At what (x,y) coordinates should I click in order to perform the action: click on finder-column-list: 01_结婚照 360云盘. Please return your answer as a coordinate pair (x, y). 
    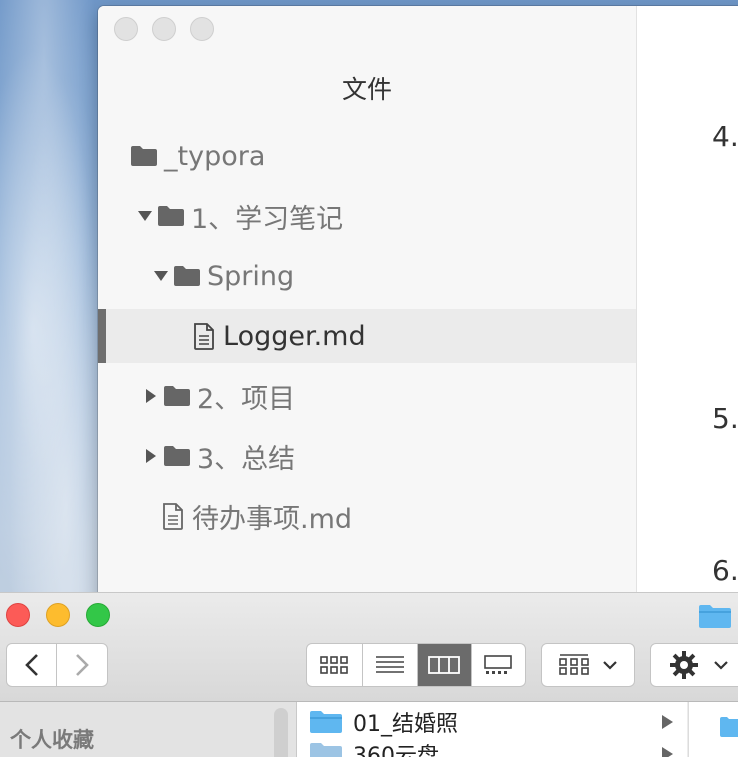
    Looking at the image, I should click on (492, 729).